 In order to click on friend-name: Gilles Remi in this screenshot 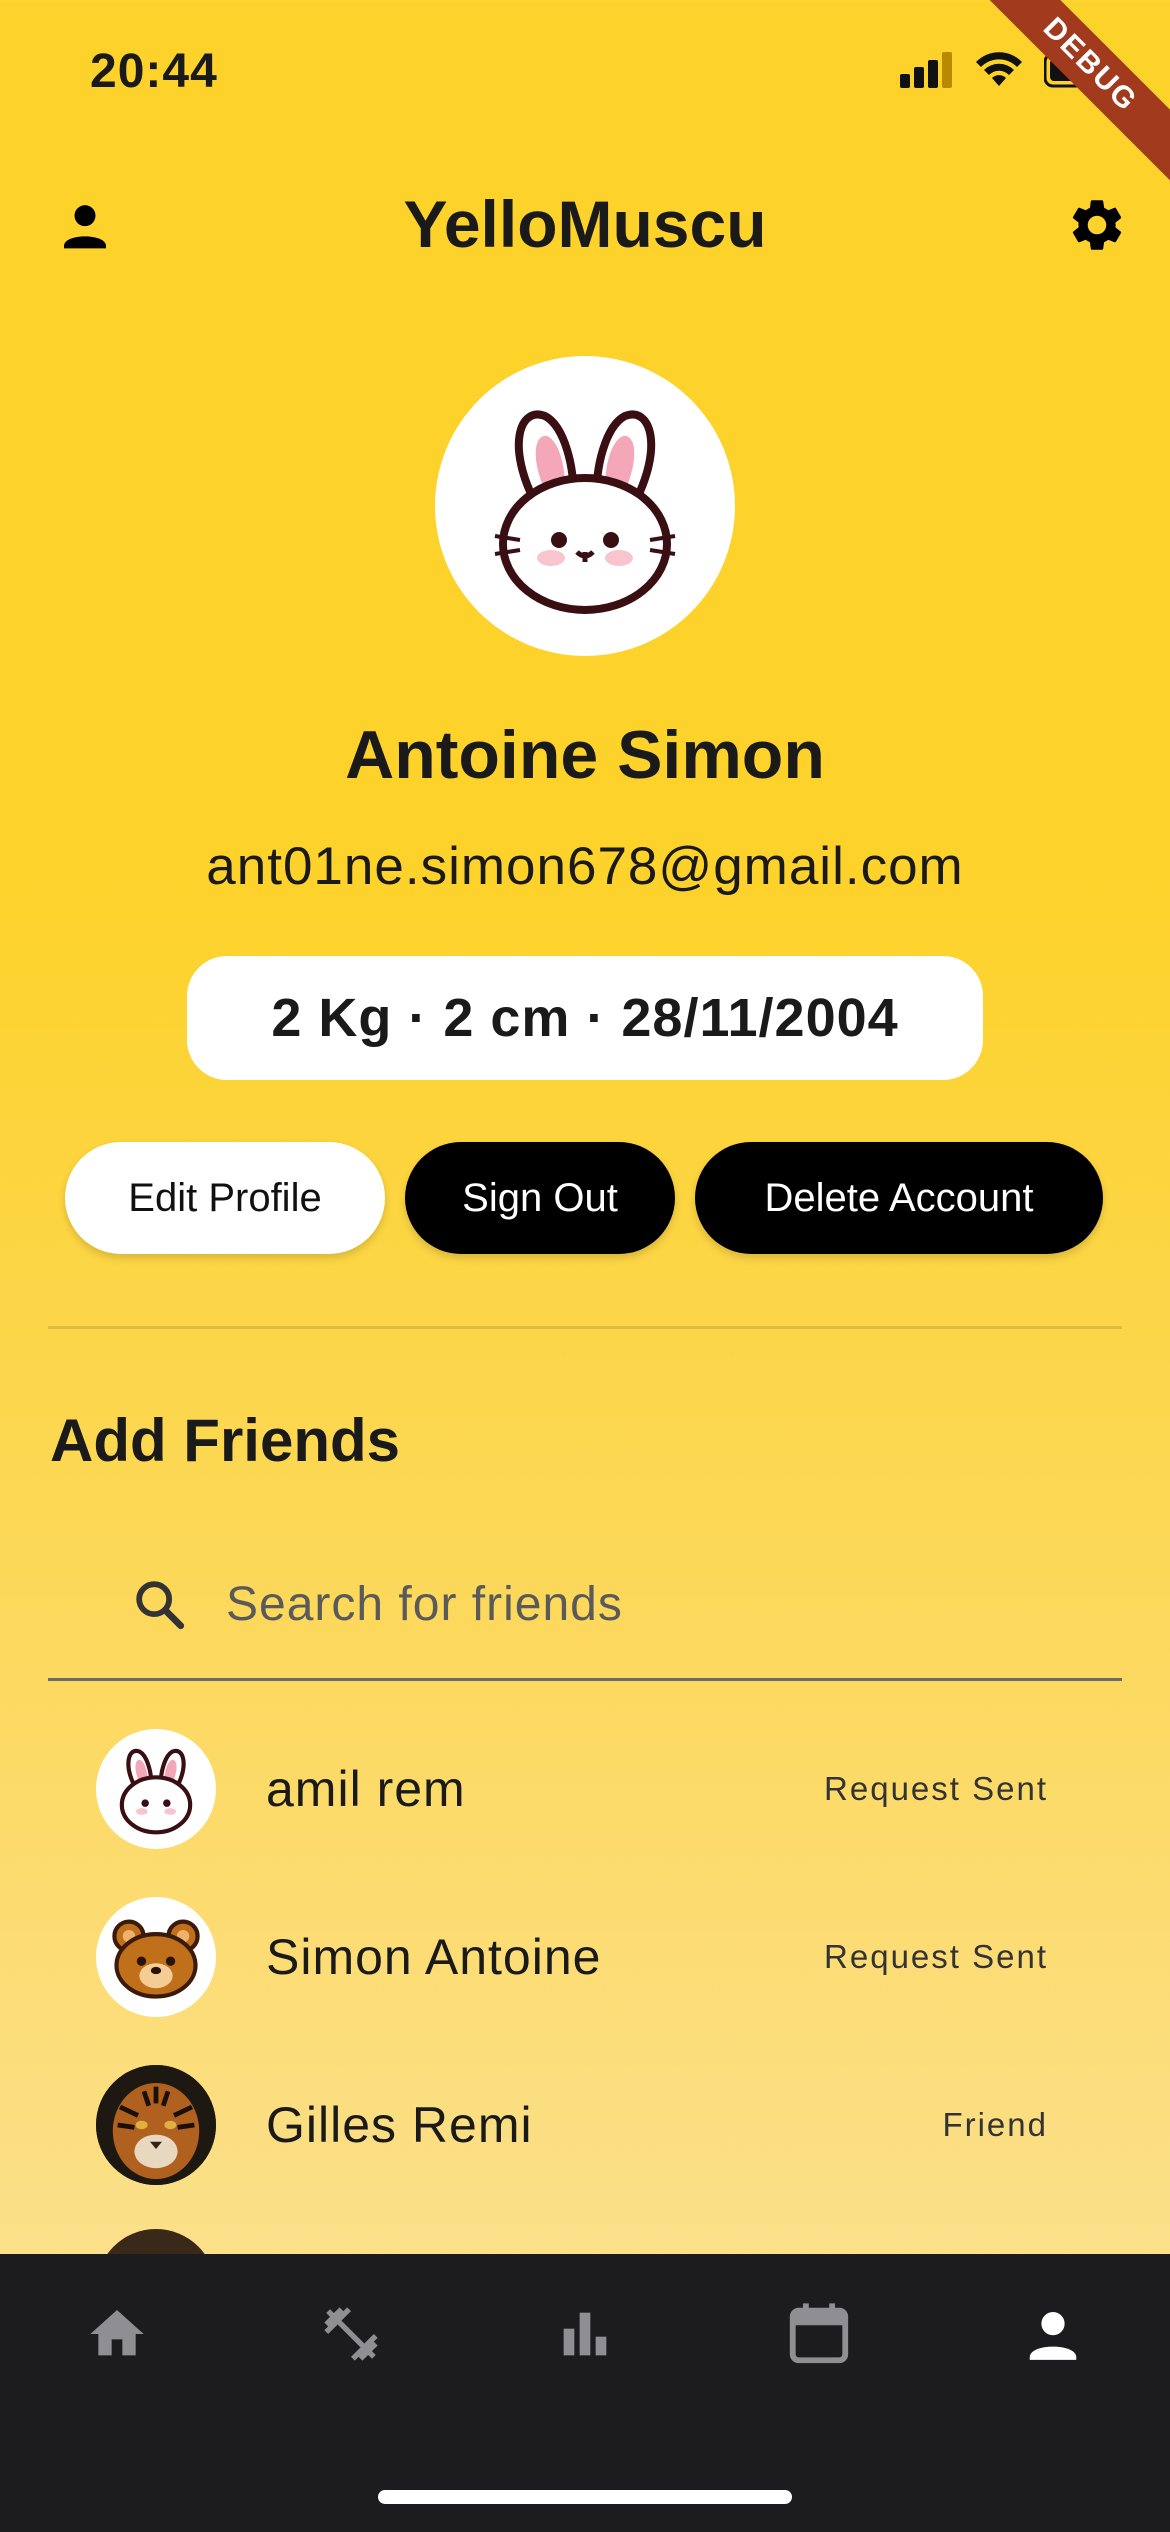, I will do `click(399, 2125)`.